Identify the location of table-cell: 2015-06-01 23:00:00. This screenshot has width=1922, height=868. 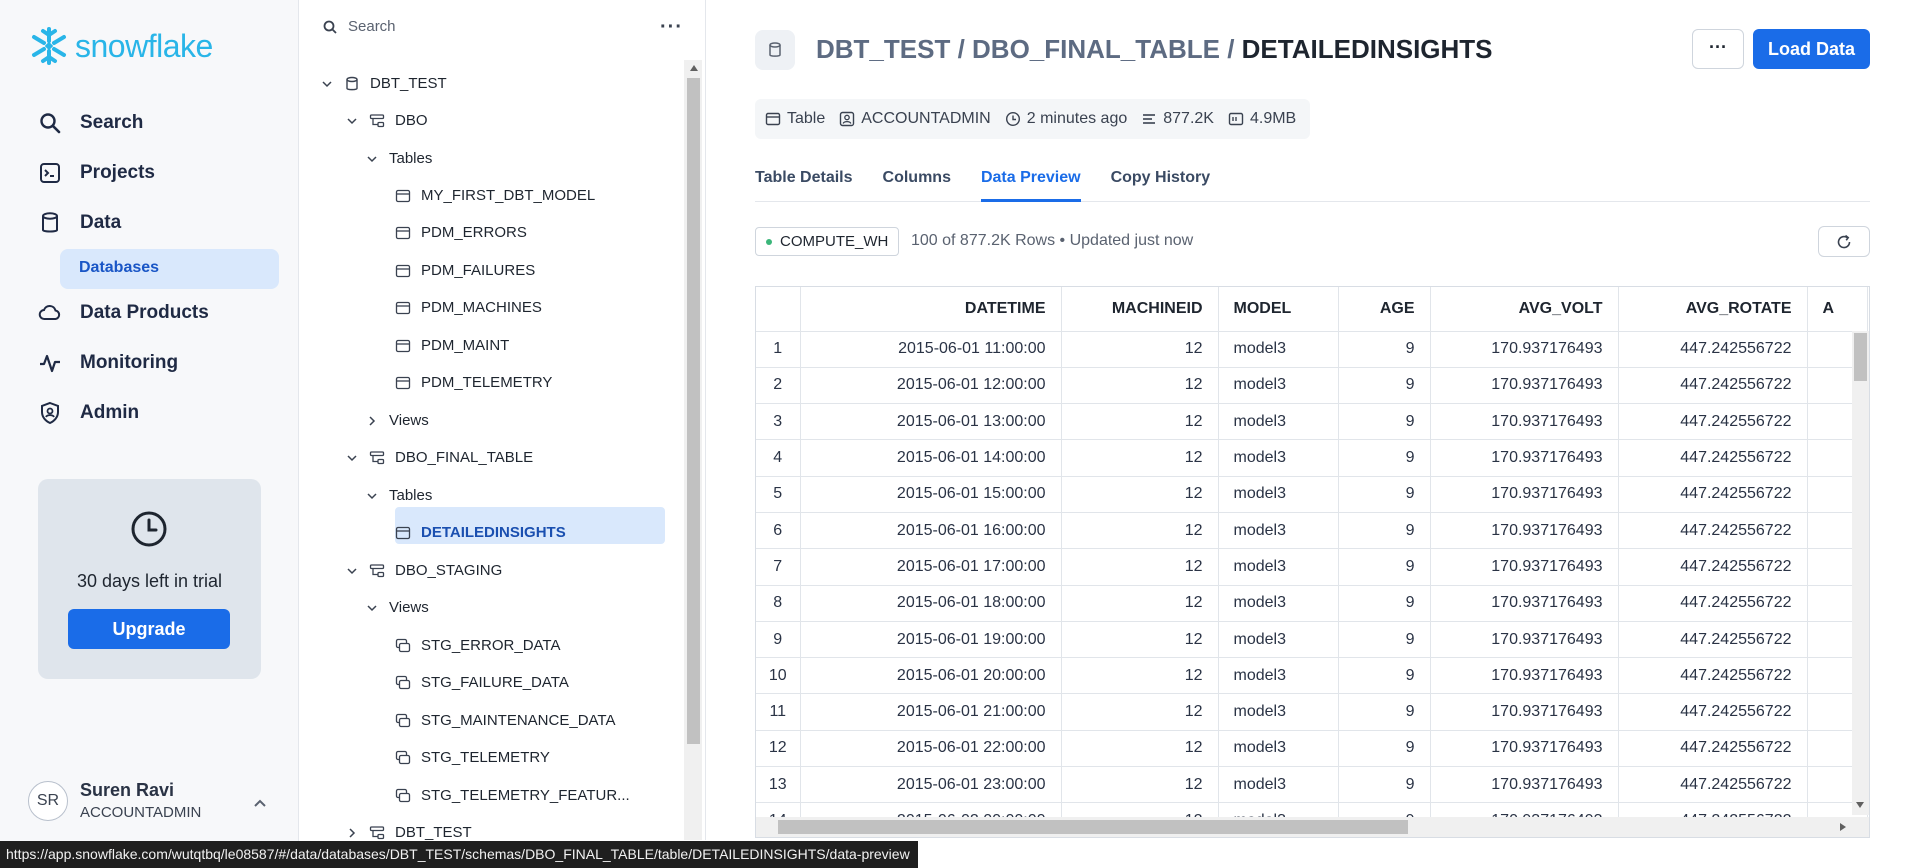
(931, 785).